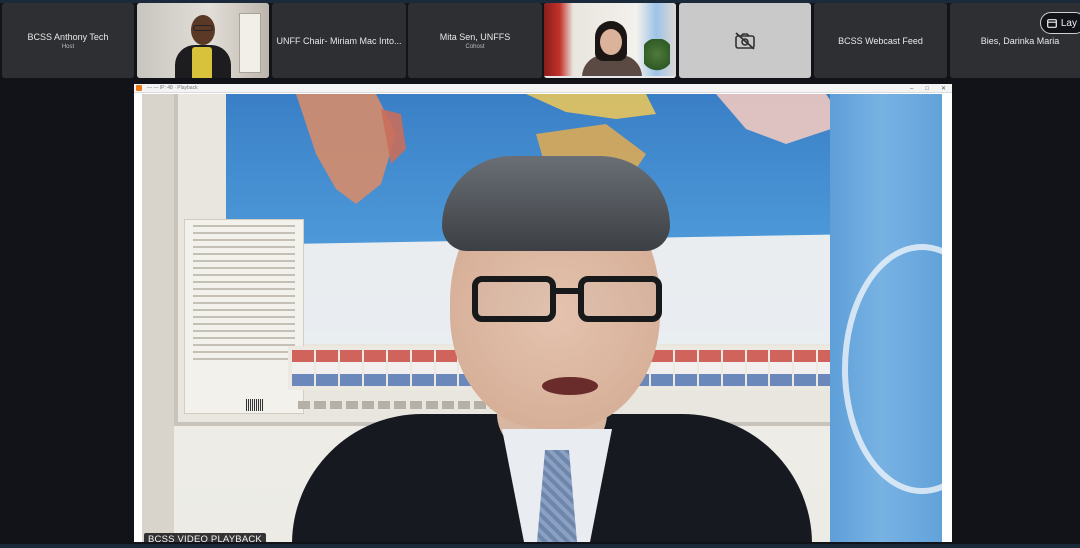 The width and height of the screenshot is (1080, 548). I want to click on layout-button-label: Lay, so click(1068, 23).